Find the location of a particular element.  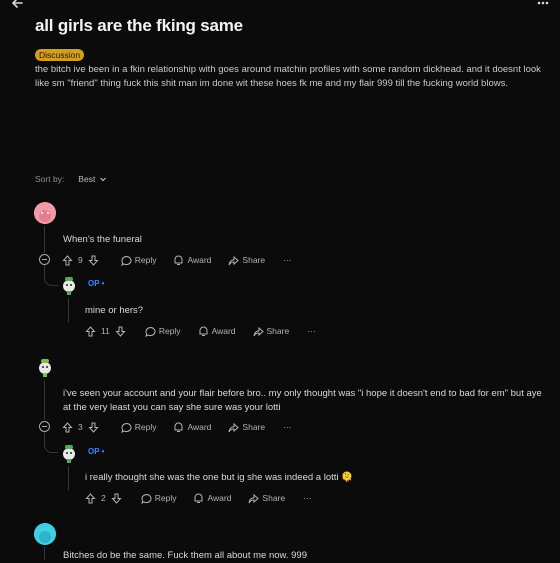

vote-count: 3 is located at coordinates (80, 427).